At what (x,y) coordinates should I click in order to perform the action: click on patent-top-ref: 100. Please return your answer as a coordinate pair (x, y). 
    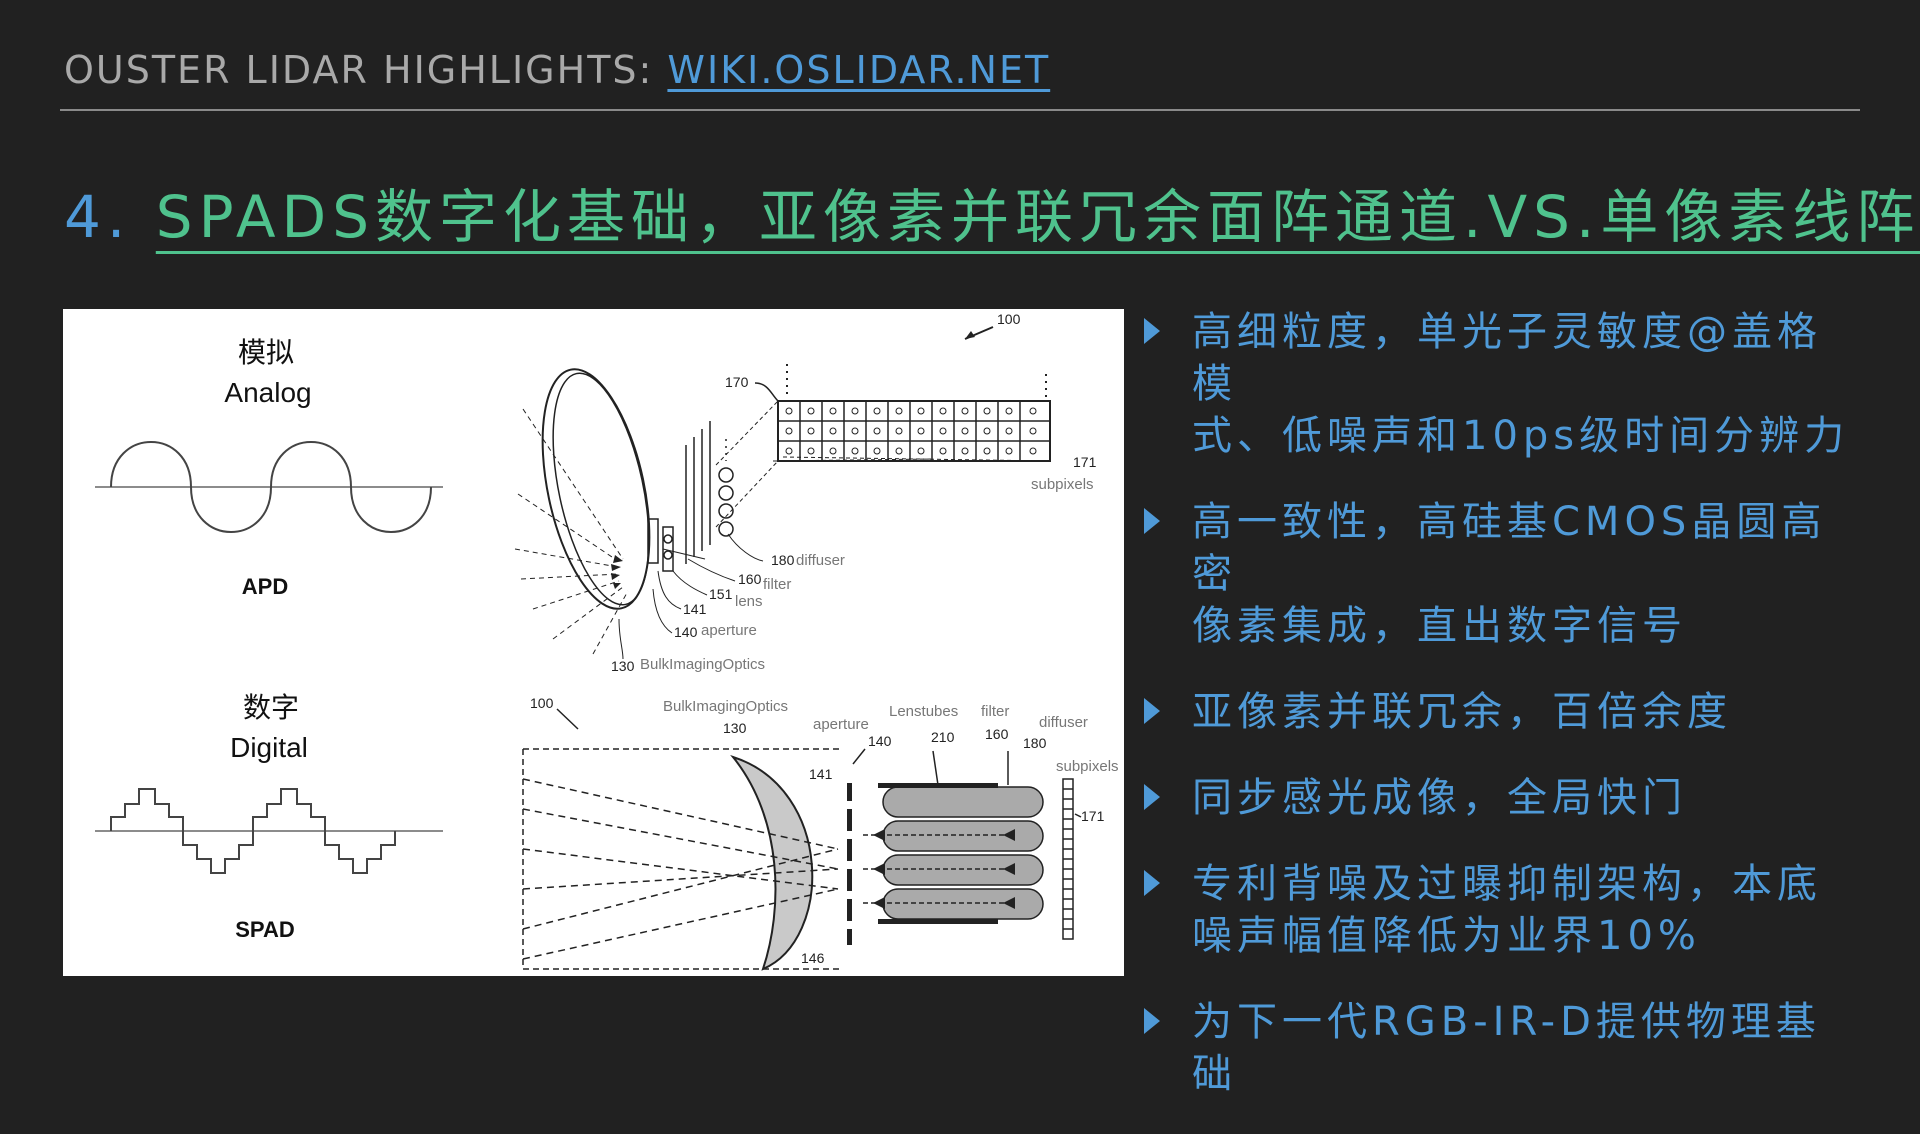
    Looking at the image, I should click on (1009, 319).